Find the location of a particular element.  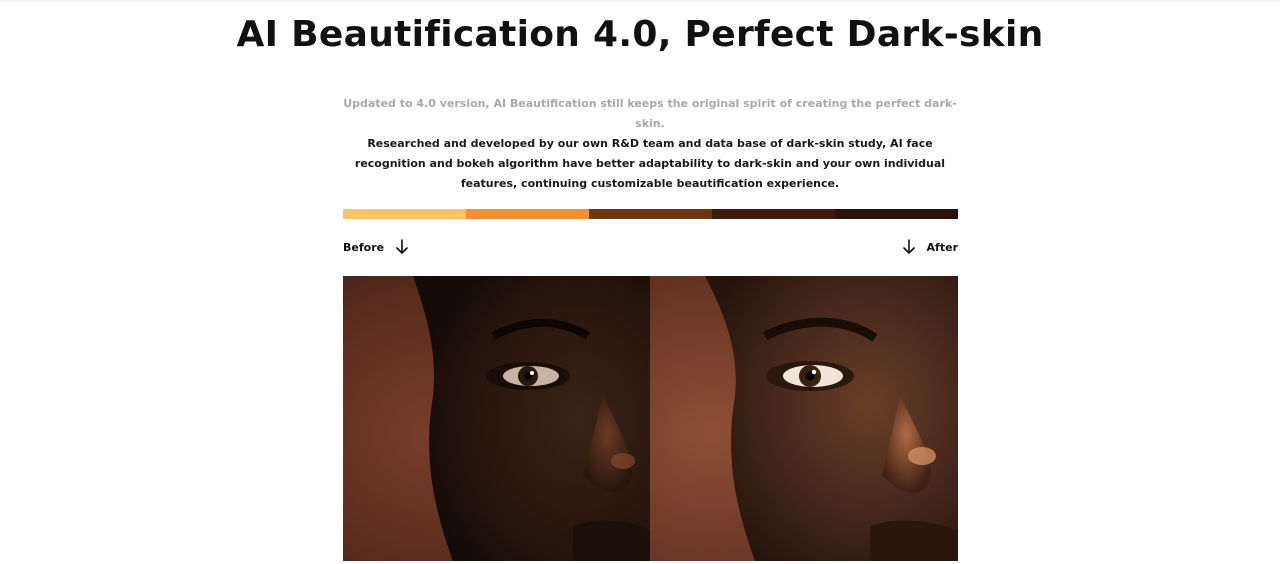

before-label-group: Before is located at coordinates (375, 247).